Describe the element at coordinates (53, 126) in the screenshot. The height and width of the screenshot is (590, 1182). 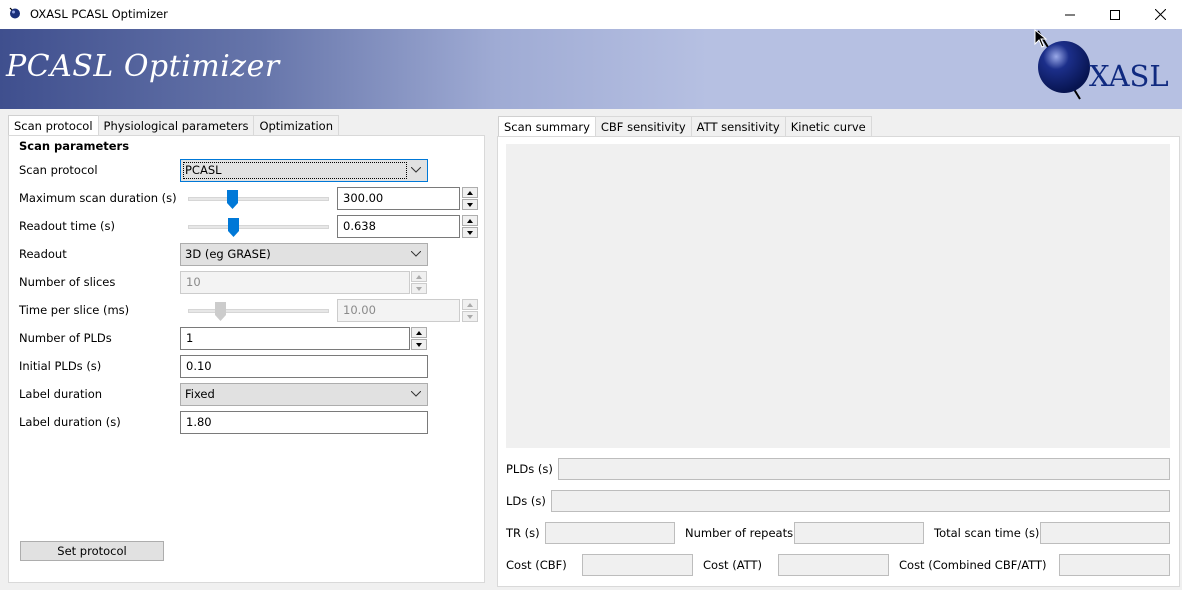
I see `tab-scan-protocol: Scan protocol` at that location.